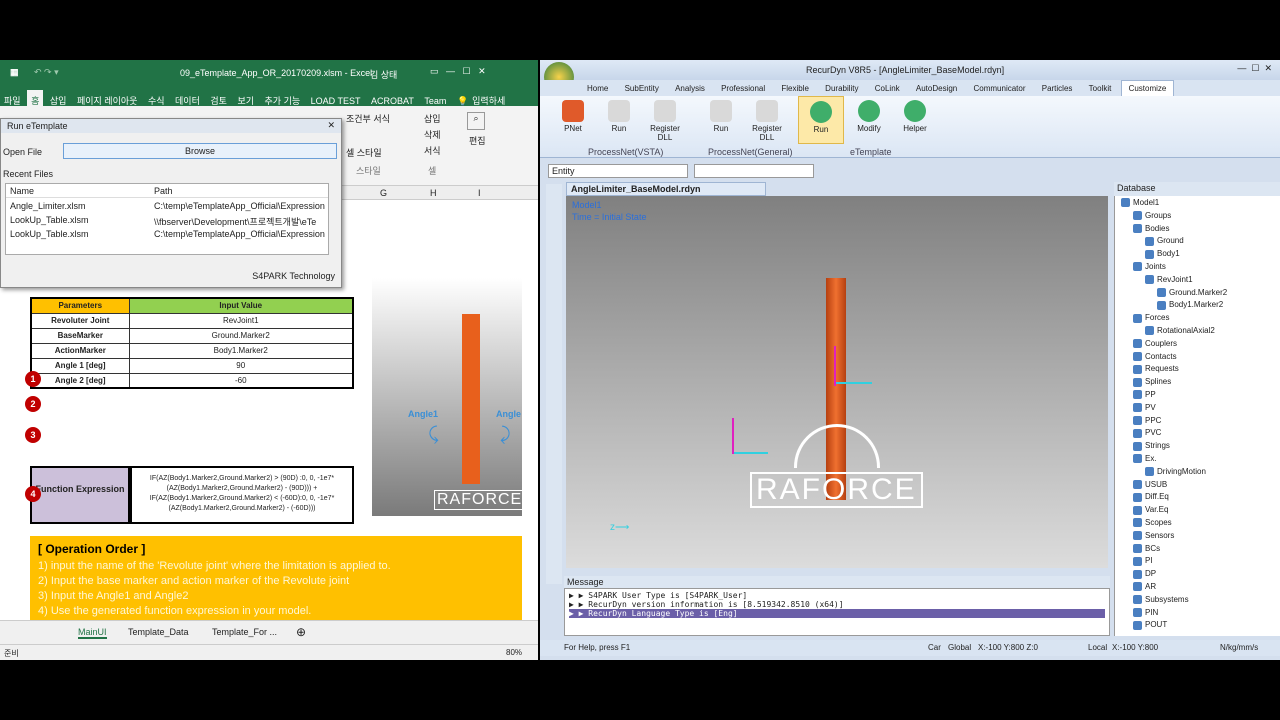 This screenshot has height=720, width=1280. Describe the element at coordinates (364, 152) in the screenshot. I see `cell-style-button: 셀 스타일` at that location.